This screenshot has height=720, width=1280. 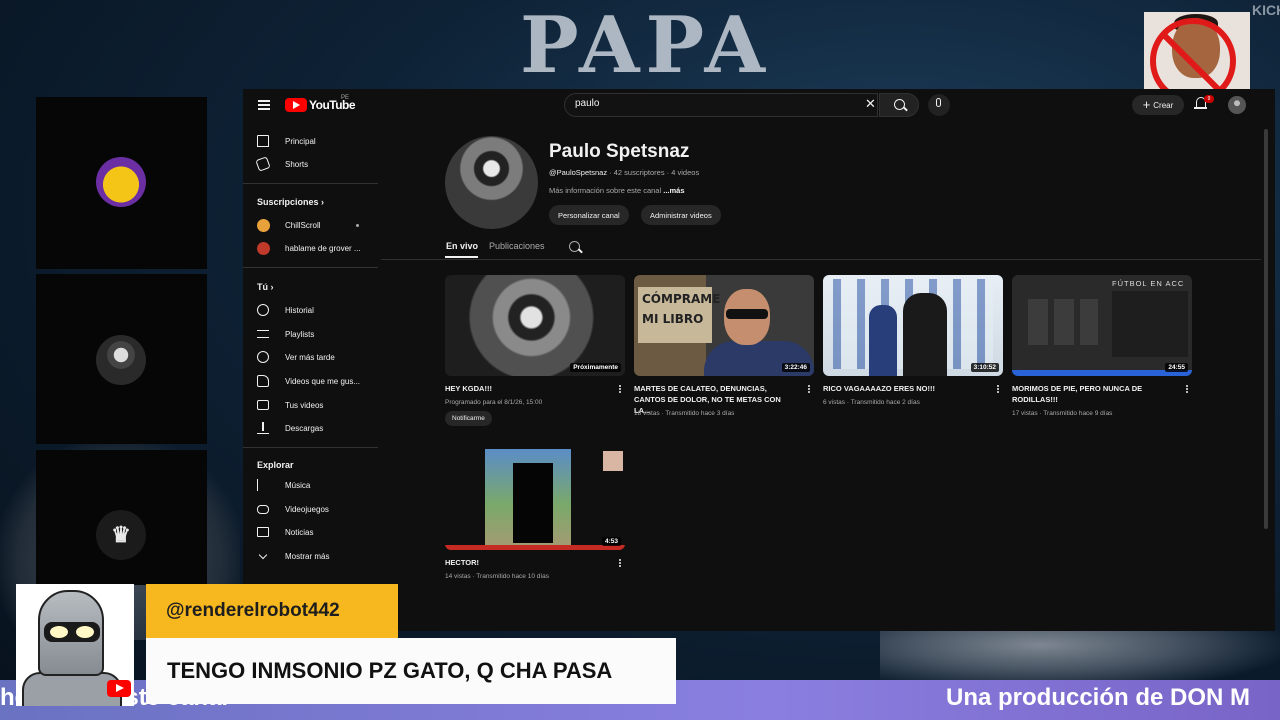 What do you see at coordinates (1158, 105) in the screenshot?
I see `create-button: + Crear` at bounding box center [1158, 105].